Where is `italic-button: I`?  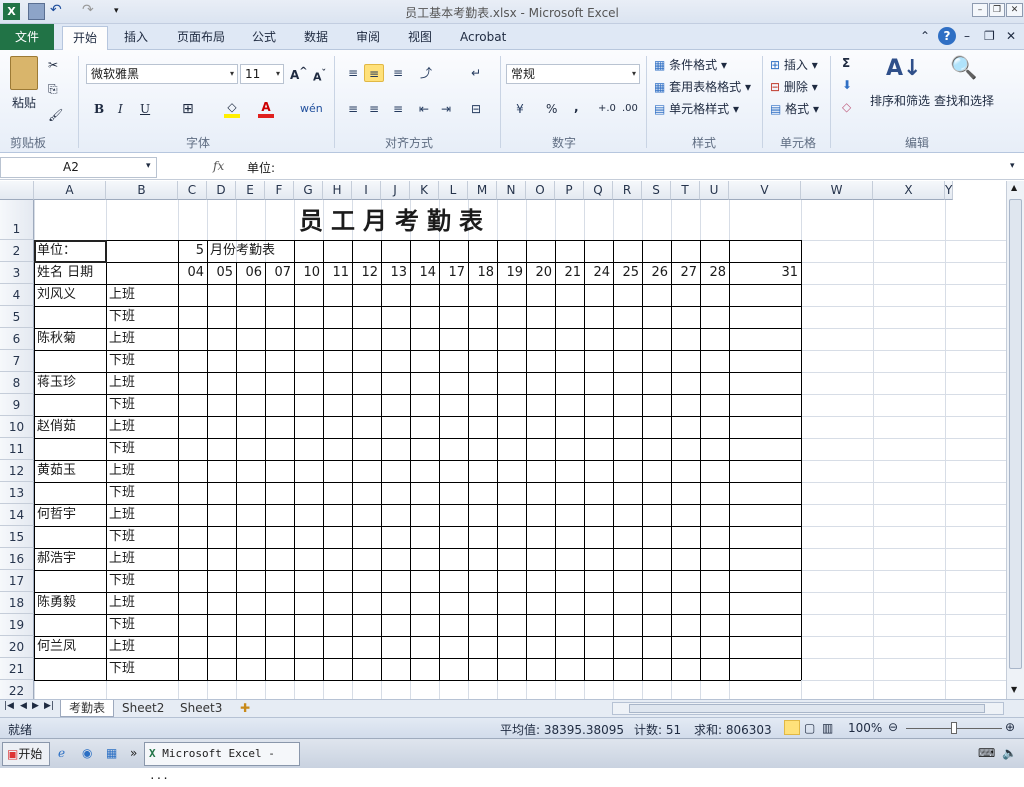
italic-button: I is located at coordinates (120, 109).